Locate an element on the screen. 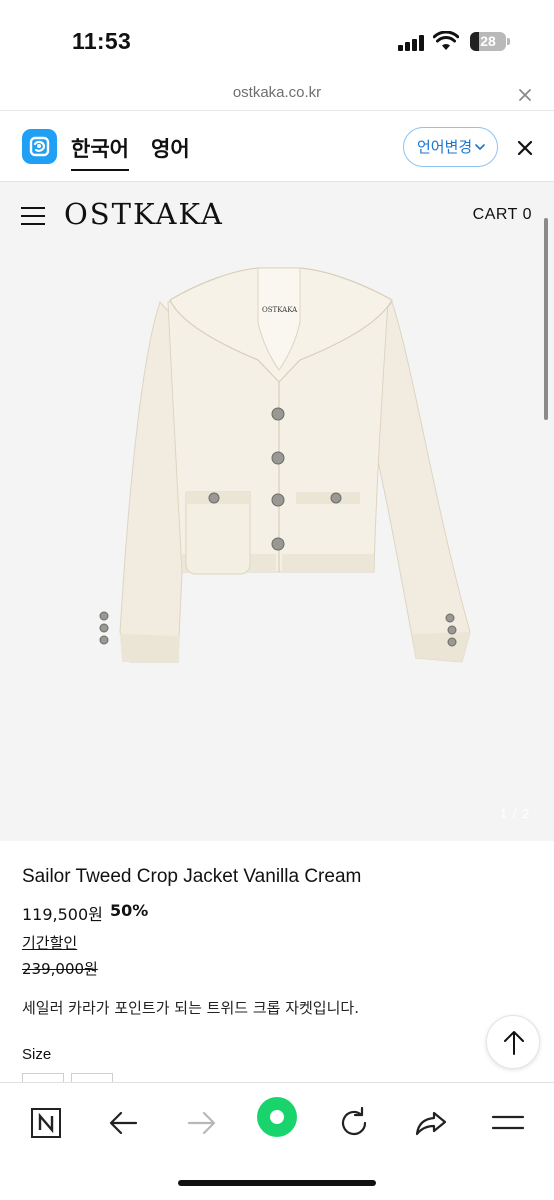  tab-english: 영어 is located at coordinates (170, 148).